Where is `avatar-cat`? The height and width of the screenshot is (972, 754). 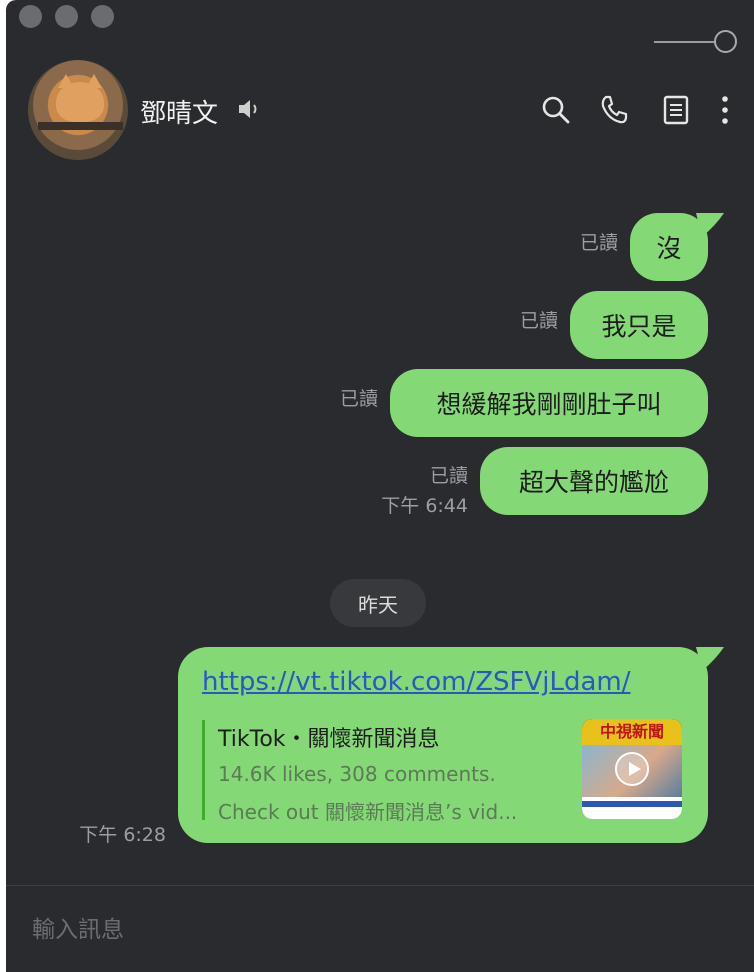 avatar-cat is located at coordinates (80, 102).